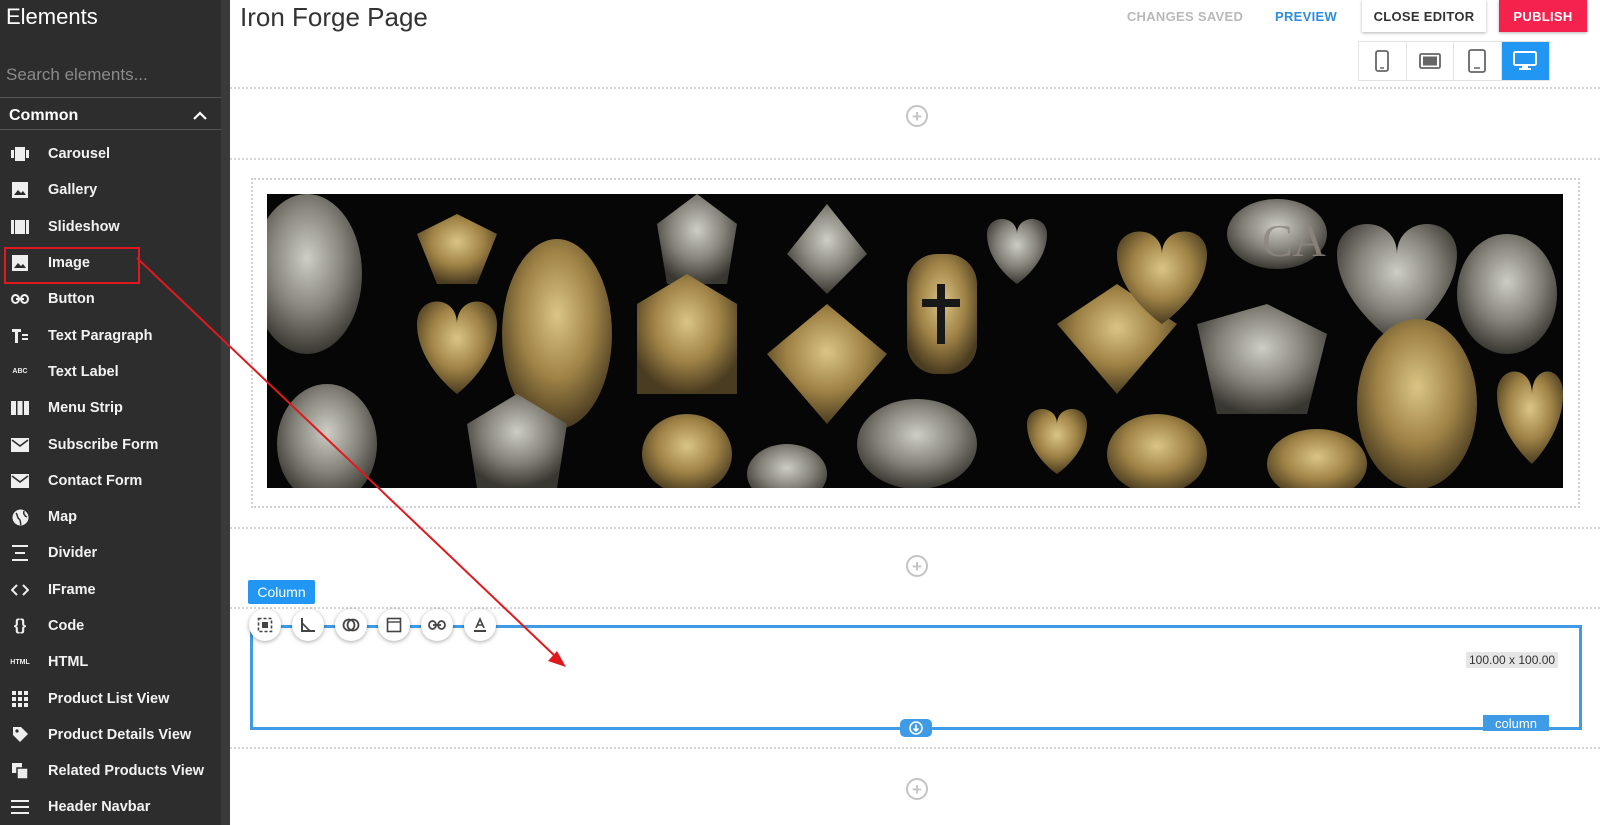 Image resolution: width=1600 pixels, height=825 pixels. Describe the element at coordinates (110, 553) in the screenshot. I see `element-item-divider: Divider` at that location.